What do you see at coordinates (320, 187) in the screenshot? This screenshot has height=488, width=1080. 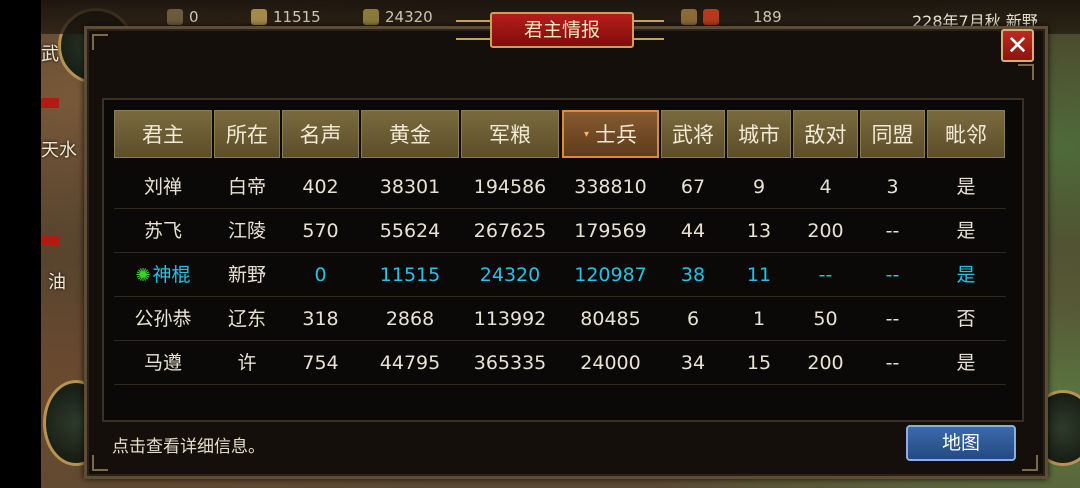 I see `cell-text: 402` at bounding box center [320, 187].